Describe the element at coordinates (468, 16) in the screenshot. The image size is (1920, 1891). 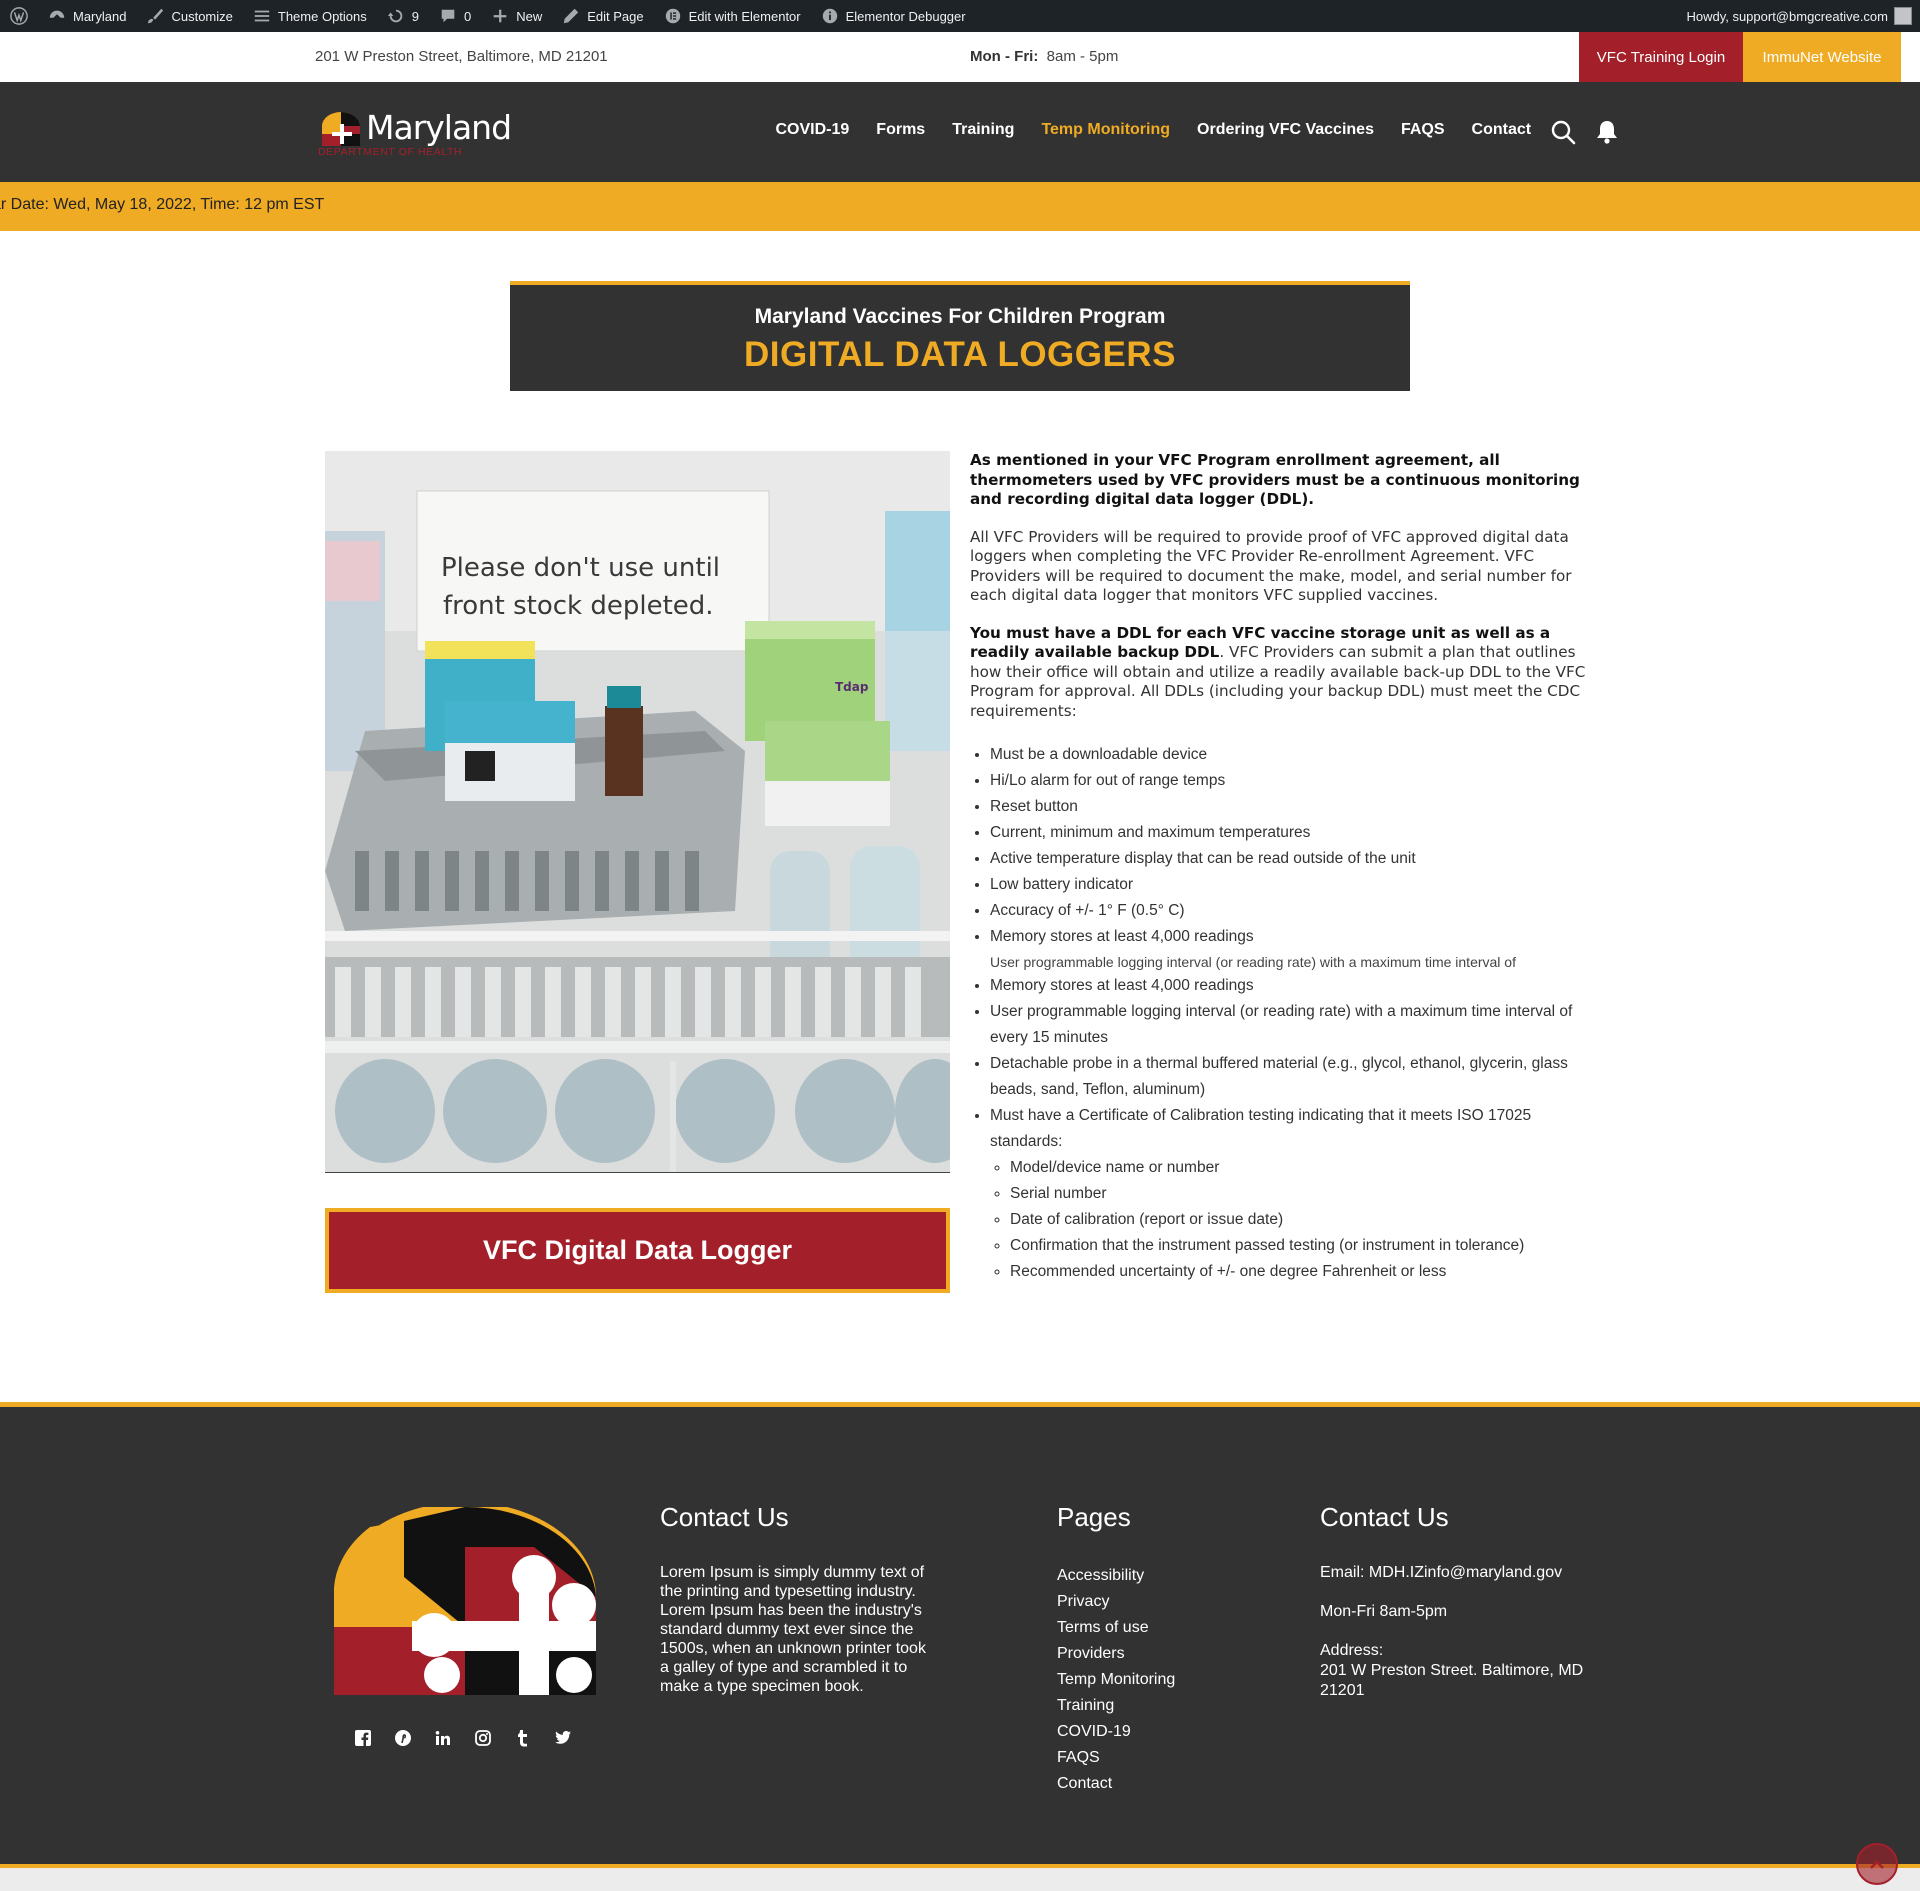
I see `admin-comments-count: 0` at that location.